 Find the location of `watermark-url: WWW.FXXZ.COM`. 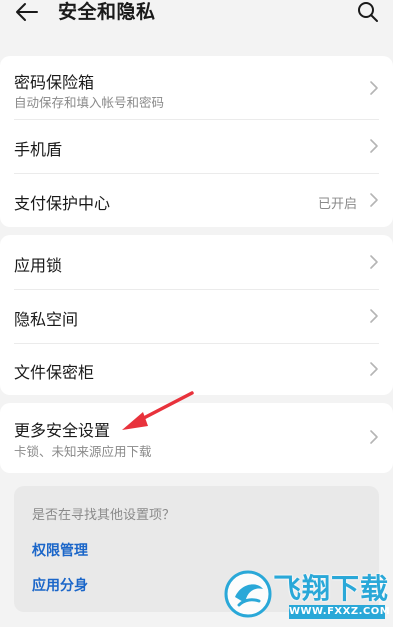

watermark-url: WWW.FXXZ.COM is located at coordinates (340, 612).